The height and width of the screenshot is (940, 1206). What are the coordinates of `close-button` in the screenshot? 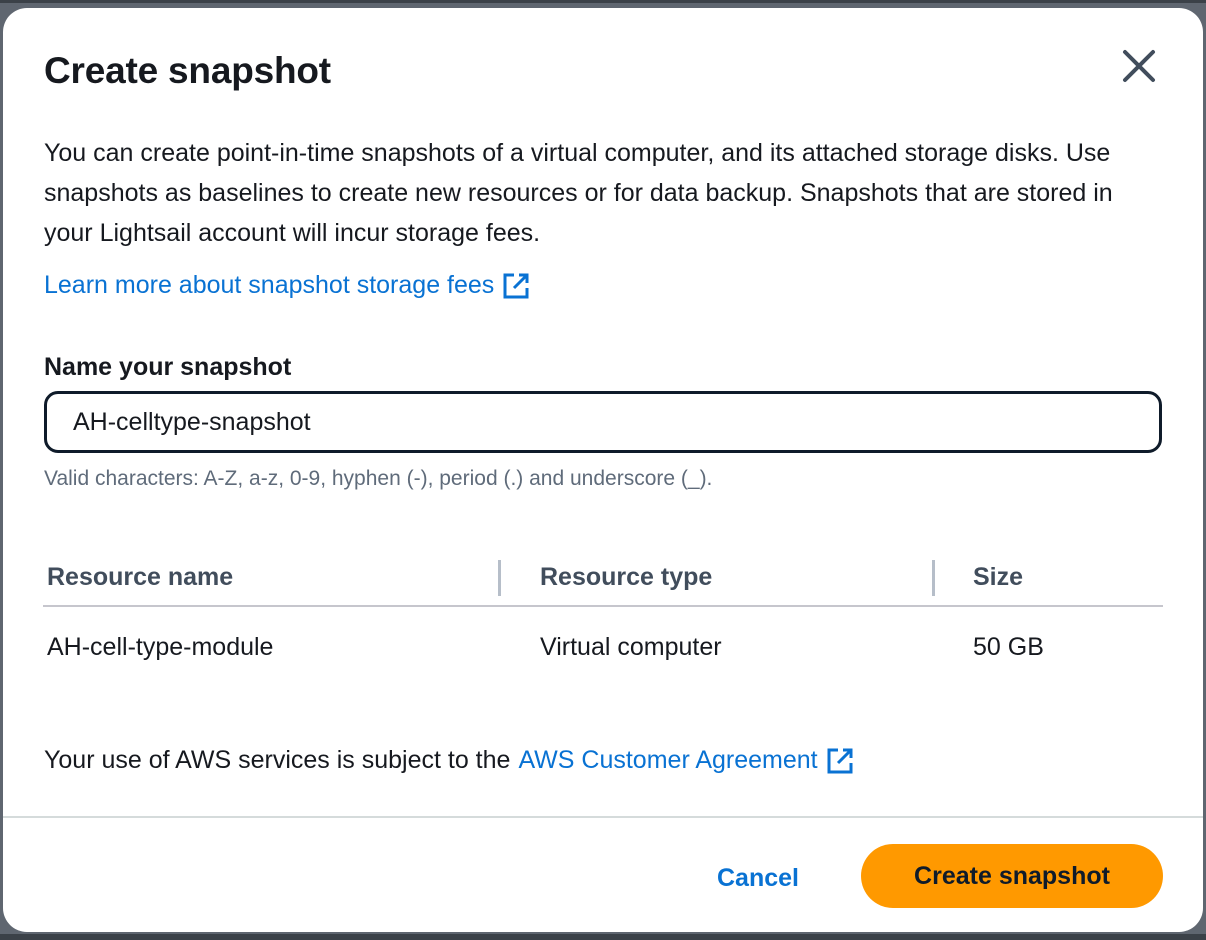 It's located at (1139, 66).